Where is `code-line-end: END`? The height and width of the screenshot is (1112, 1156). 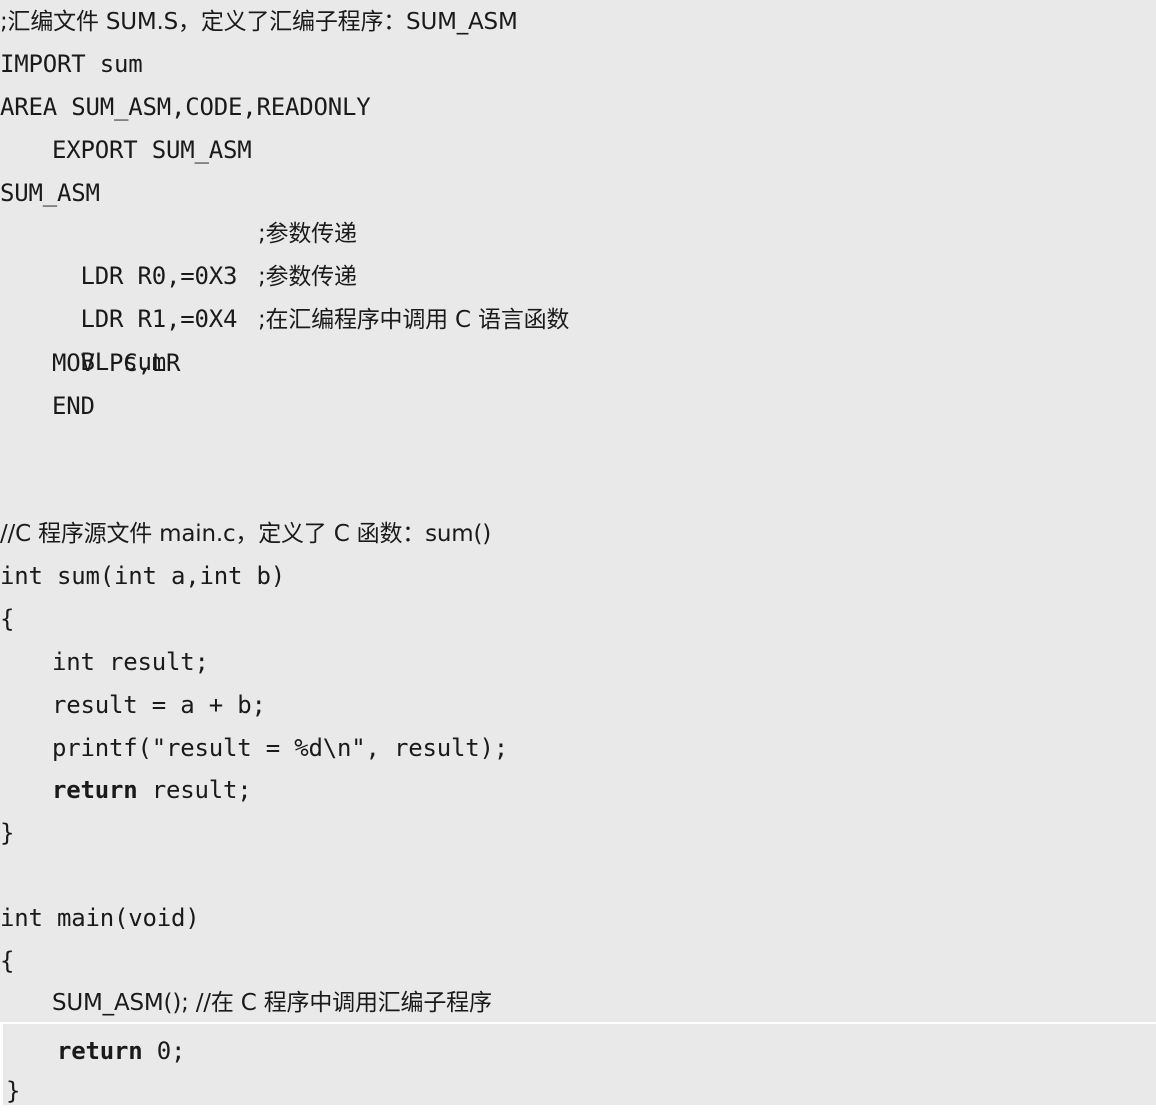 code-line-end: END is located at coordinates (73, 406).